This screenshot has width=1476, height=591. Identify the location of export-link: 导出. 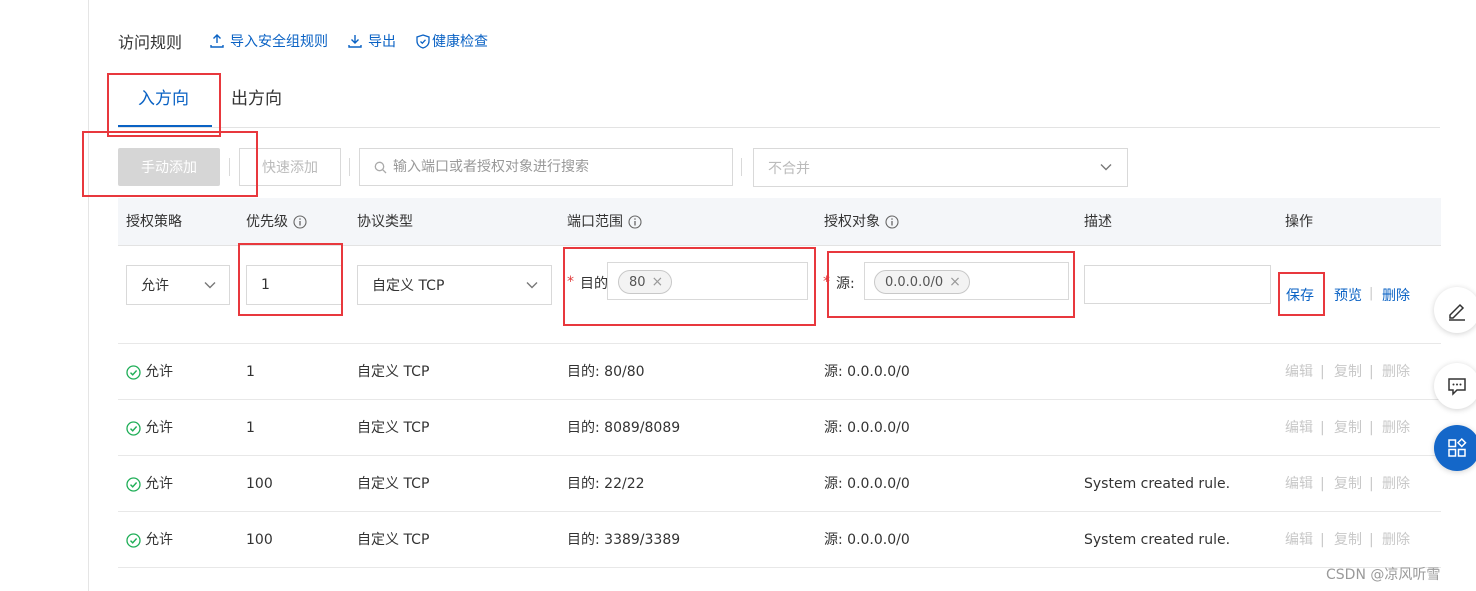
(372, 41).